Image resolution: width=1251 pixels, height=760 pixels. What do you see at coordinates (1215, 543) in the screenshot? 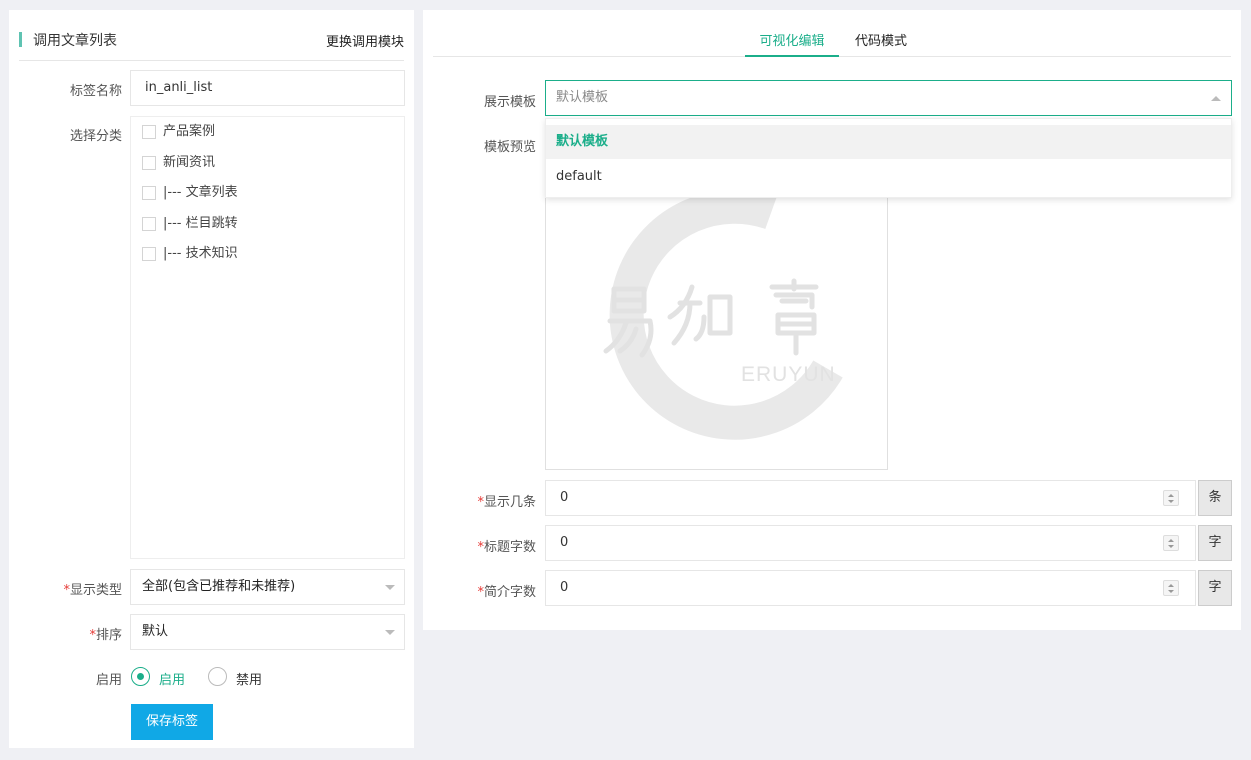
I see `title-length-unit: 字` at bounding box center [1215, 543].